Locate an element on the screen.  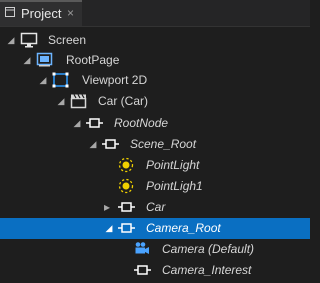
tree-row-pointlight: PointLight is located at coordinates (155, 165).